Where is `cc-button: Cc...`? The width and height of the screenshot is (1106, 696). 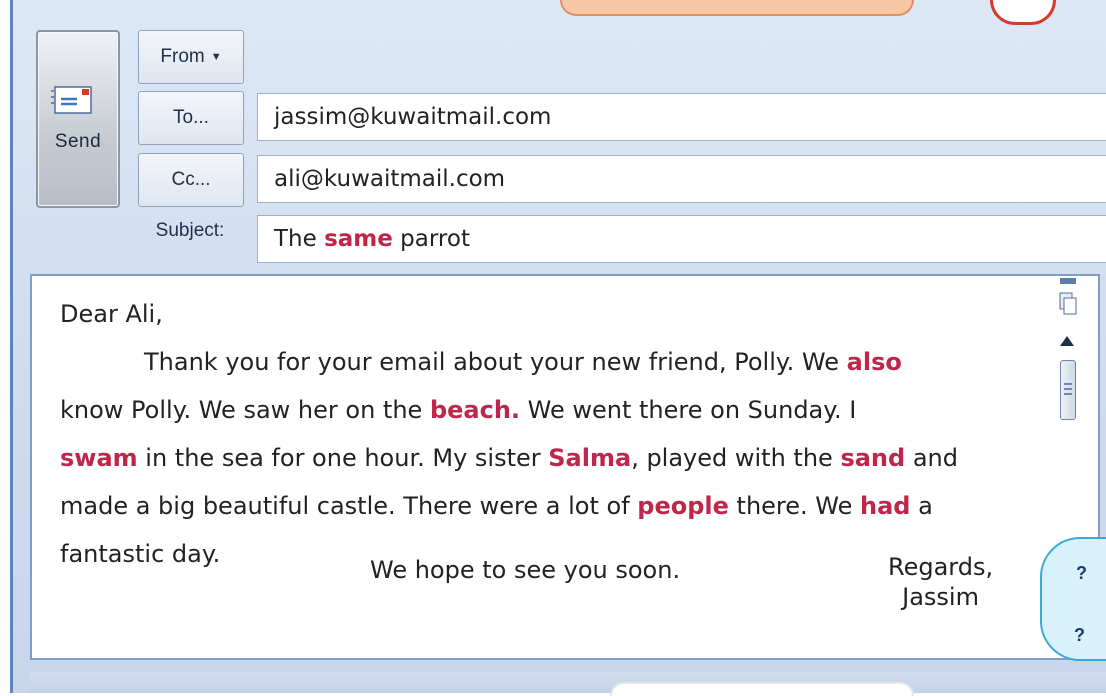 cc-button: Cc... is located at coordinates (191, 180).